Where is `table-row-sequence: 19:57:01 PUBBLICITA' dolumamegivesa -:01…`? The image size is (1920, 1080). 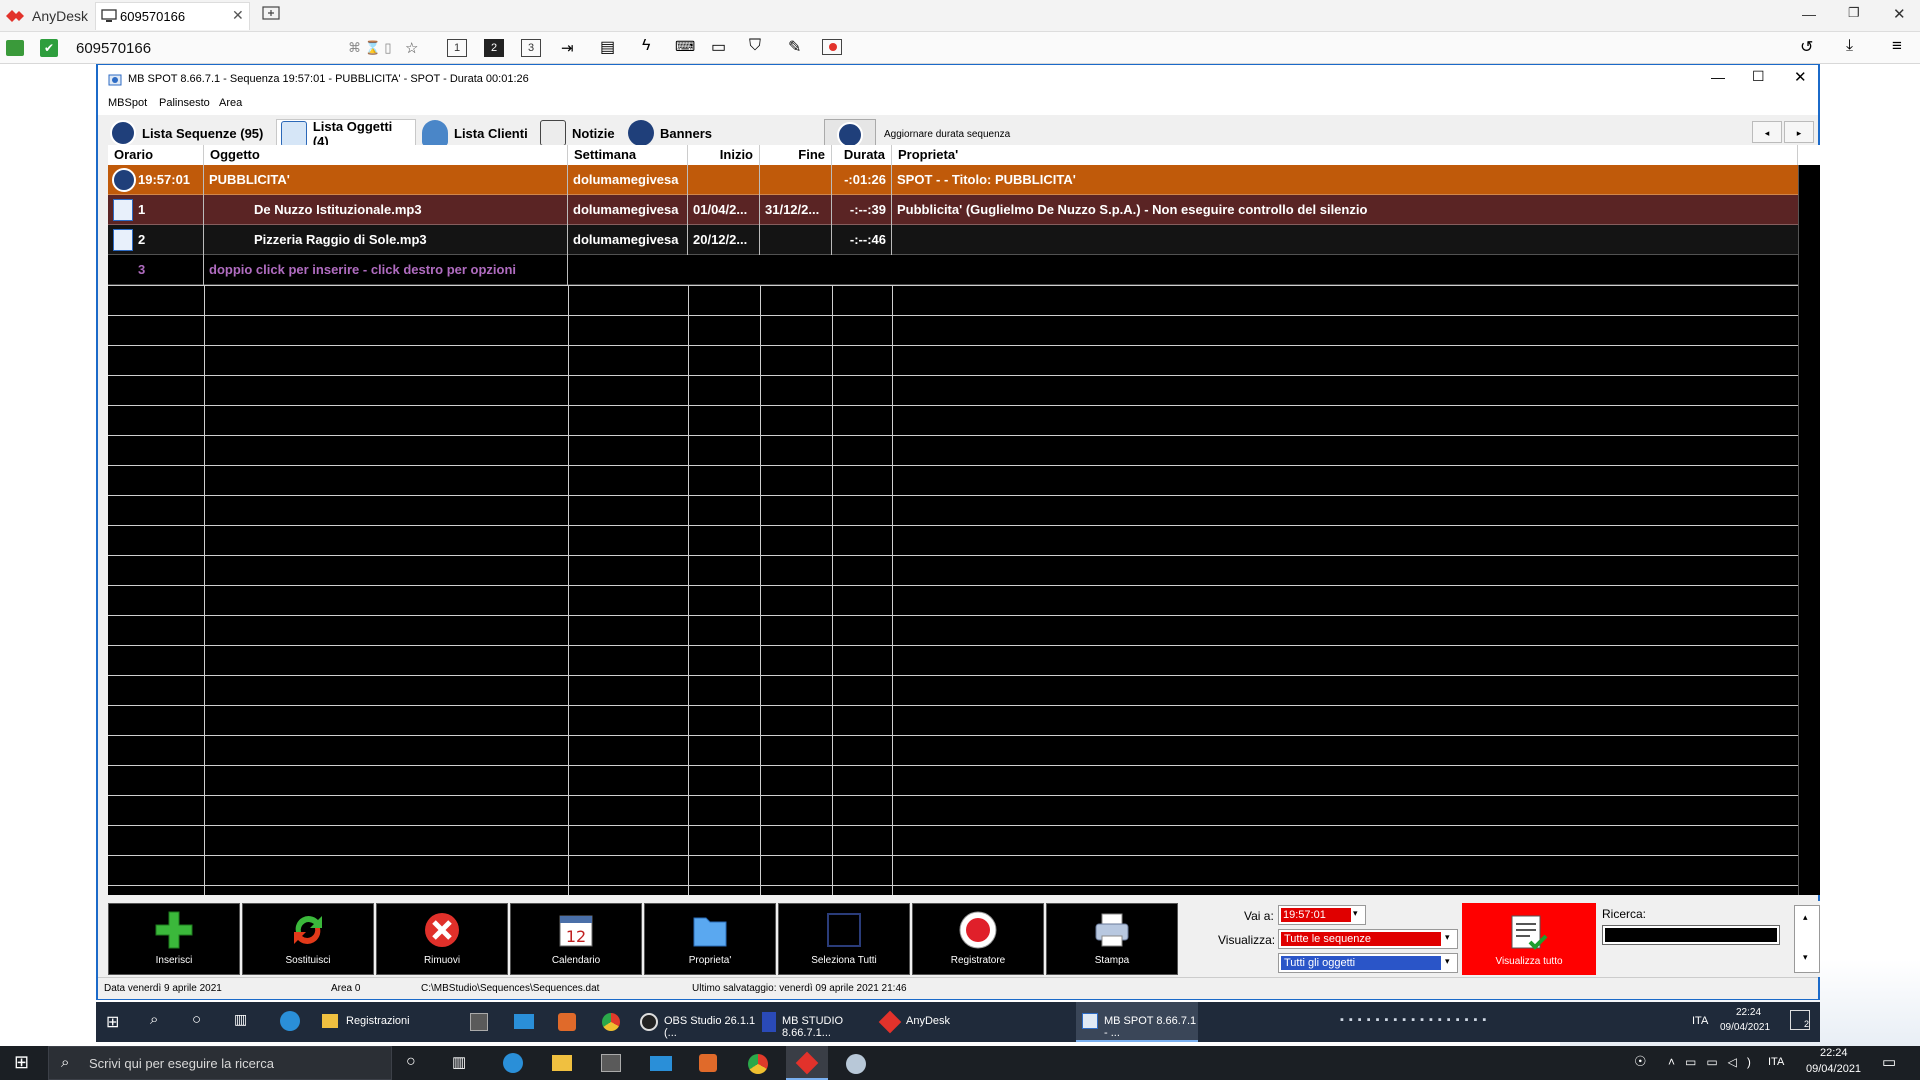
table-row-sequence: 19:57:01 PUBBLICITA' dolumamegivesa -:01… is located at coordinates (953, 180).